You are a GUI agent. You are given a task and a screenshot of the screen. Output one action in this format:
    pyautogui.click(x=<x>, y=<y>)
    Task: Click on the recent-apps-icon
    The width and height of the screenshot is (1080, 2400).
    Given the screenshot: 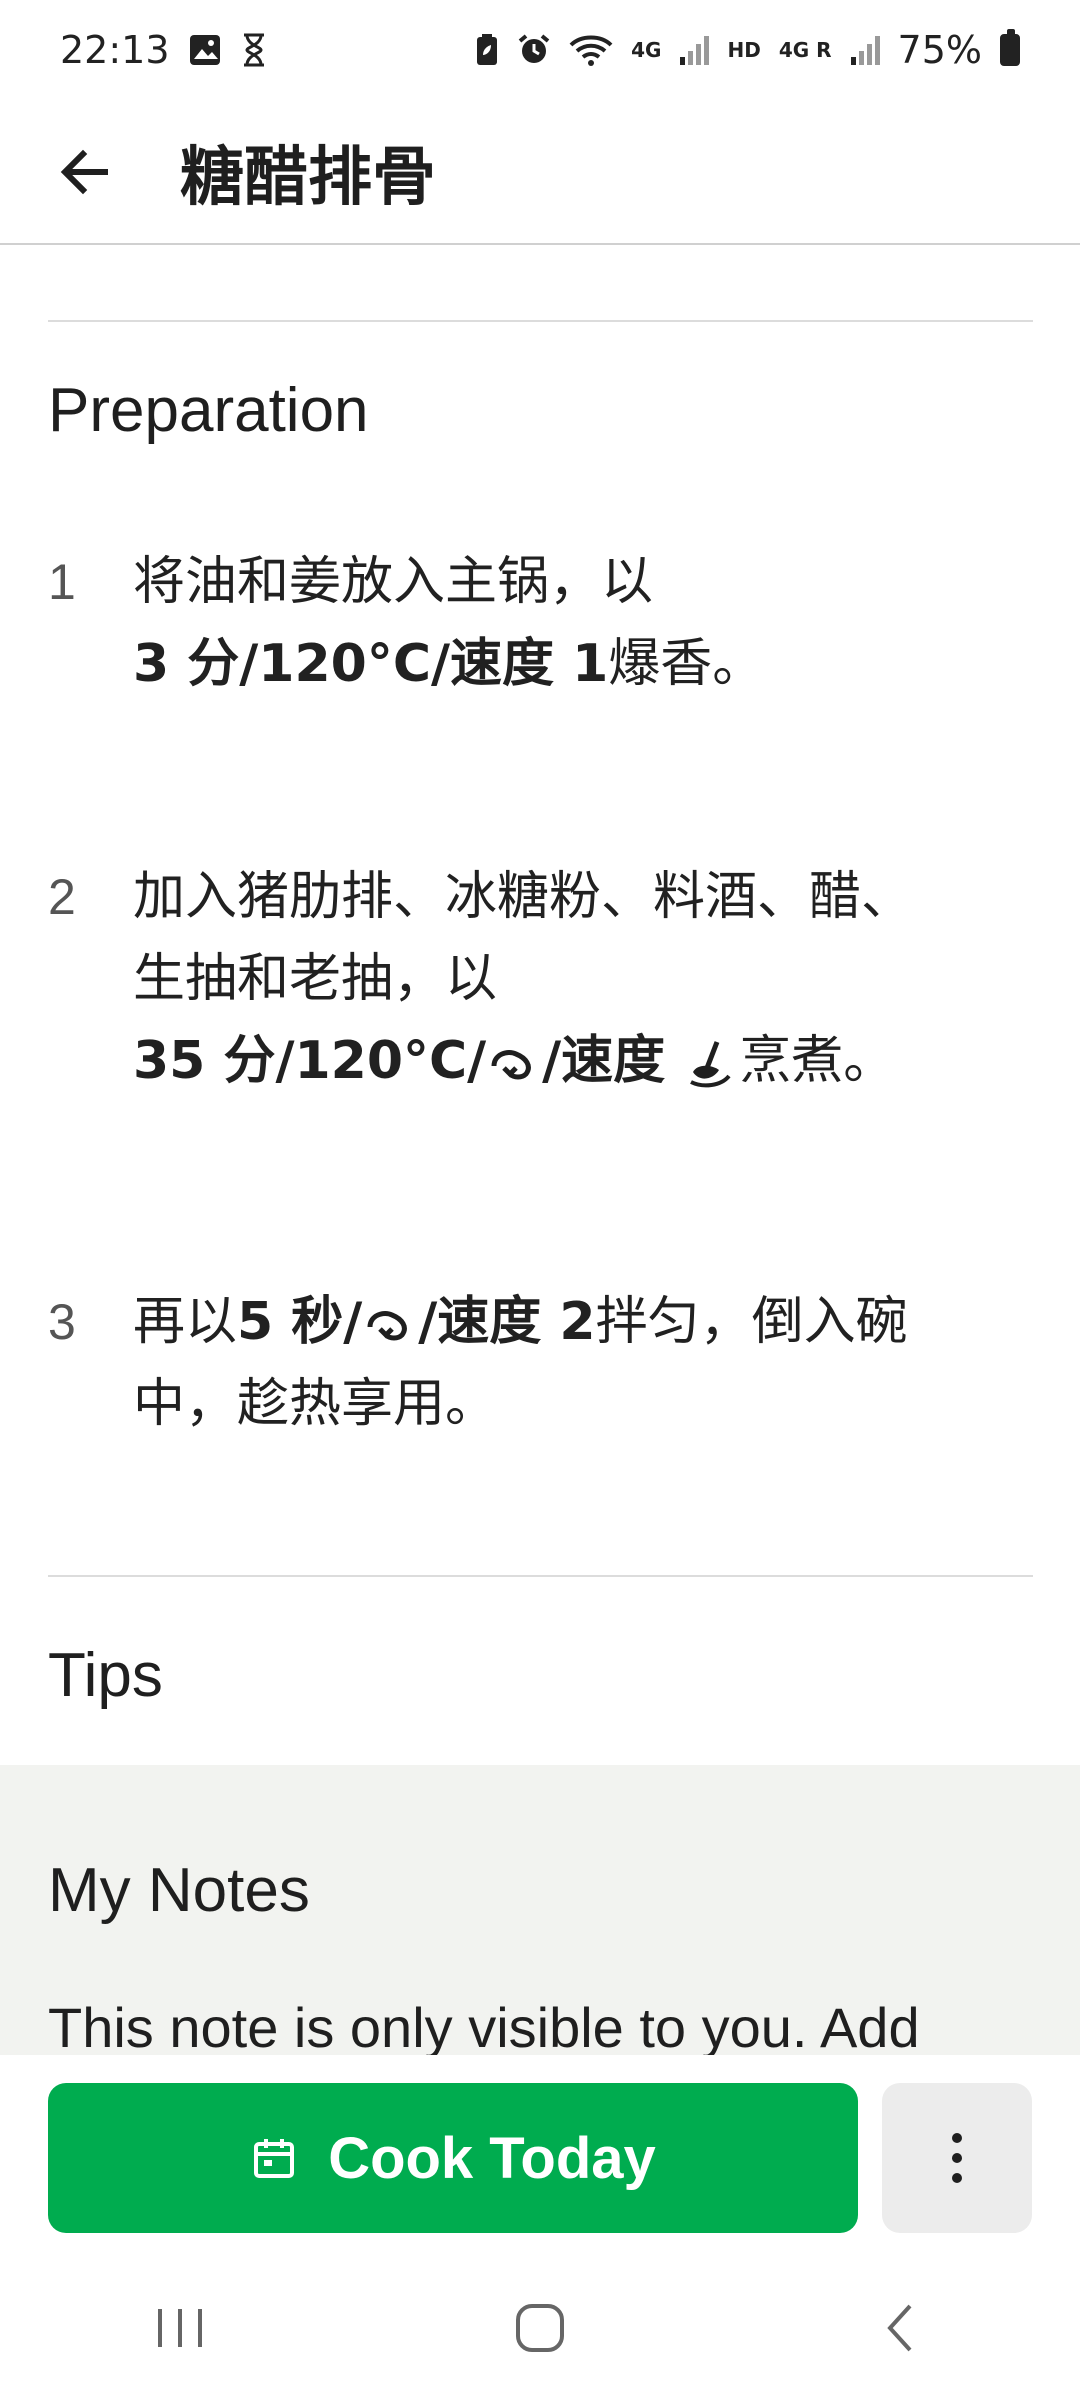 What is the action you would take?
    pyautogui.click(x=180, y=2327)
    